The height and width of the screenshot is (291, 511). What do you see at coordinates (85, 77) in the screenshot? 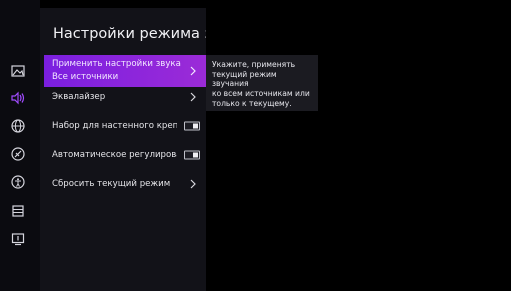
I see `menu-item-value: Все источники` at bounding box center [85, 77].